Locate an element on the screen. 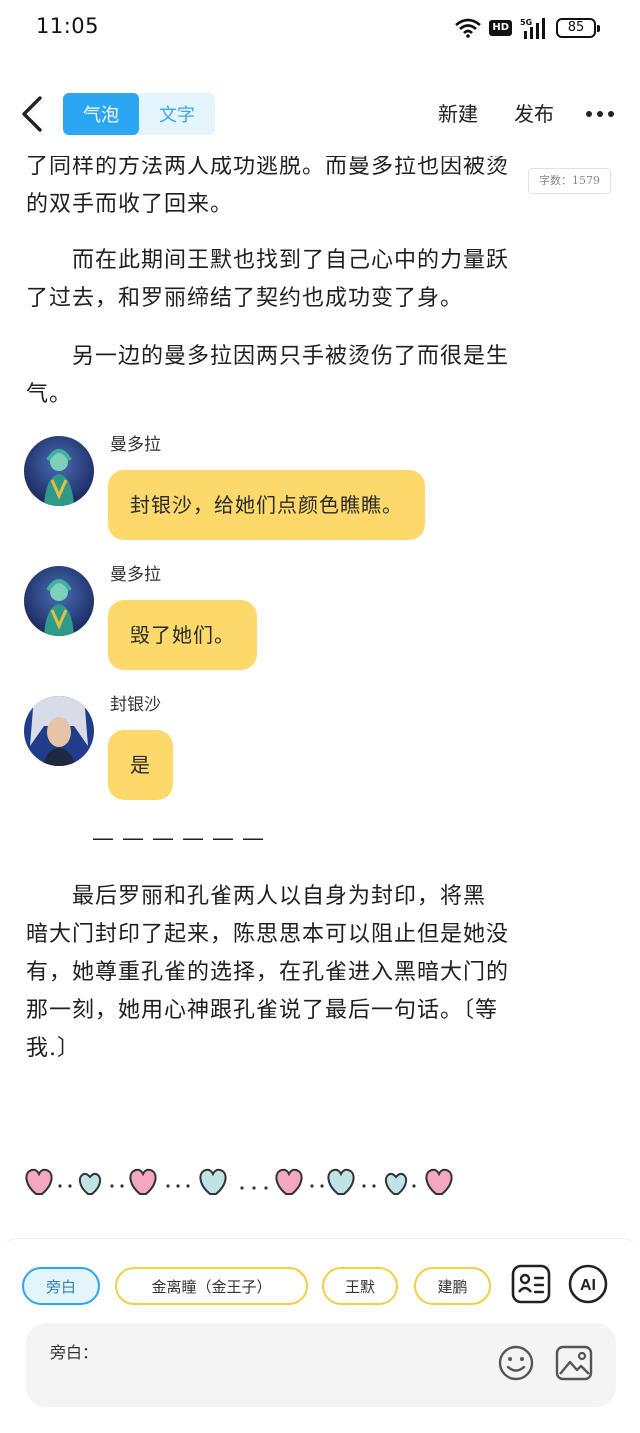 Image resolution: width=640 pixels, height=1433 pixels. paragraph-2: 而在此期间王默也找到了自己心中的力量跃 了过去，和罗丽缔结了契约也成功变了身。 is located at coordinates (318, 280).